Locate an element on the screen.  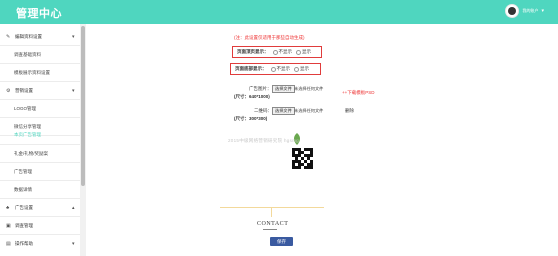
sidebar-group-help: ▤ 操作帮助 ▾ is located at coordinates (40, 243).